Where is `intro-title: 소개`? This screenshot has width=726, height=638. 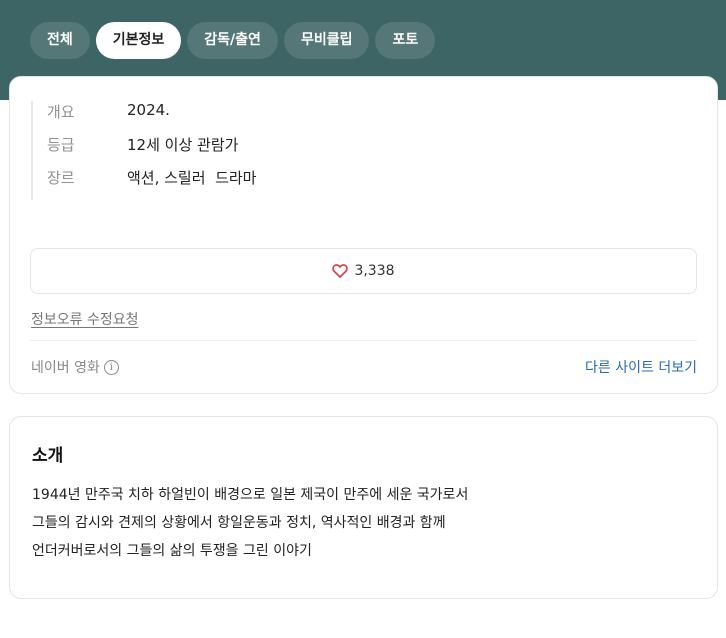
intro-title: 소개 is located at coordinates (48, 456).